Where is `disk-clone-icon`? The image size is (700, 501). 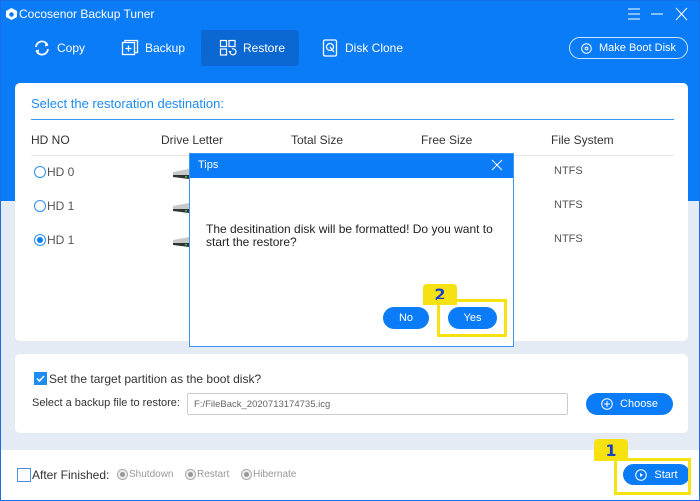
disk-clone-icon is located at coordinates (330, 48).